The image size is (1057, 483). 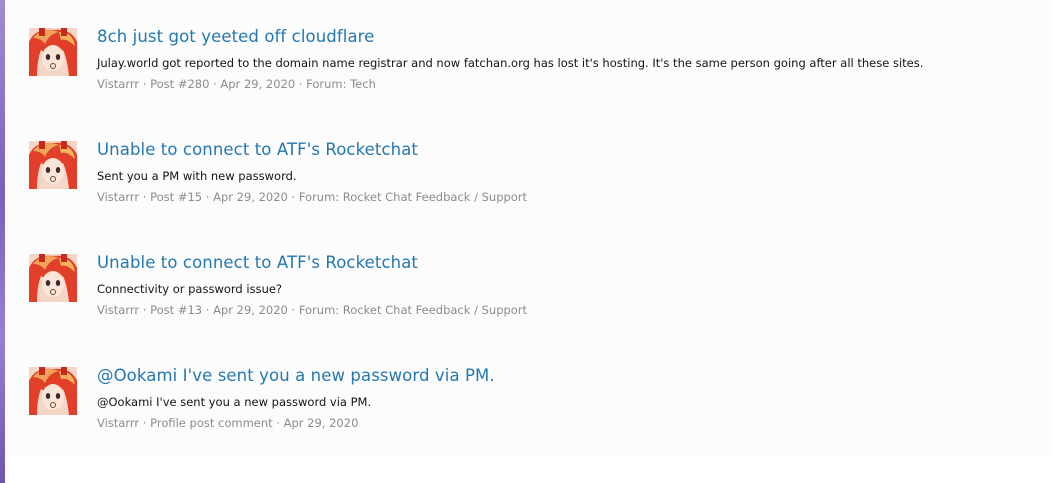 I want to click on result-title-link: 8ch just got yeeted off cloudflare, so click(x=235, y=36).